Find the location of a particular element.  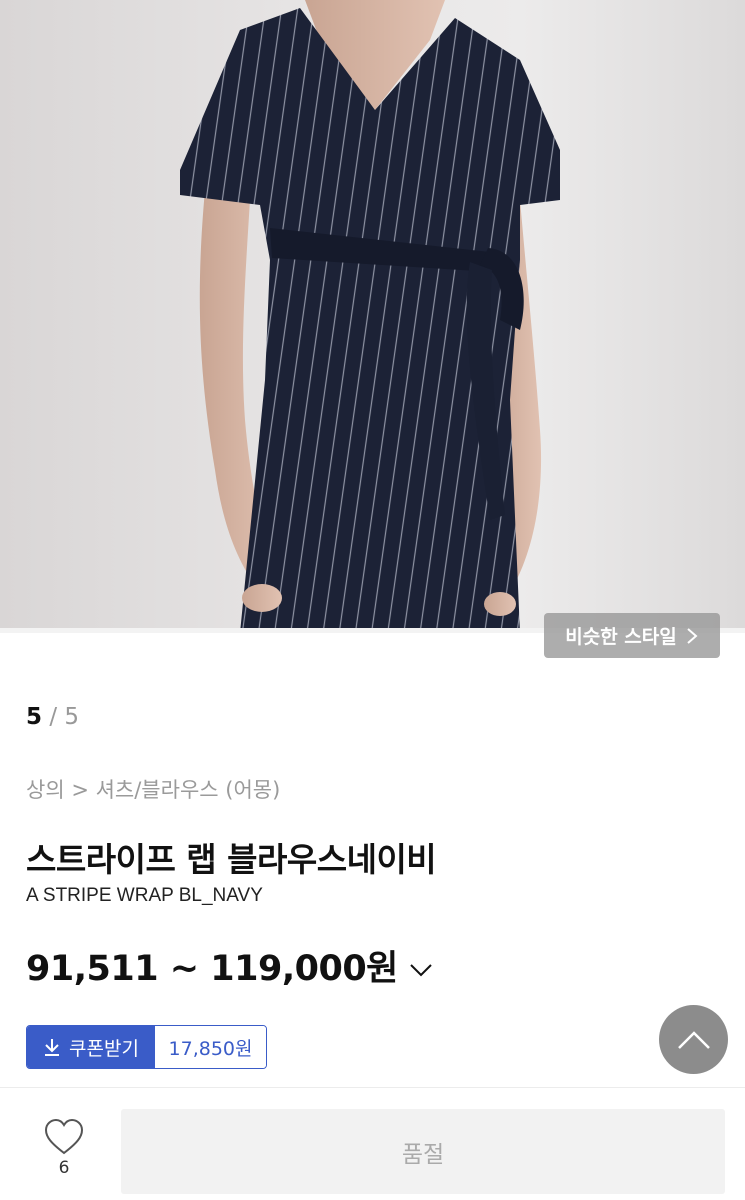

chevron-down-icon is located at coordinates (421, 969).